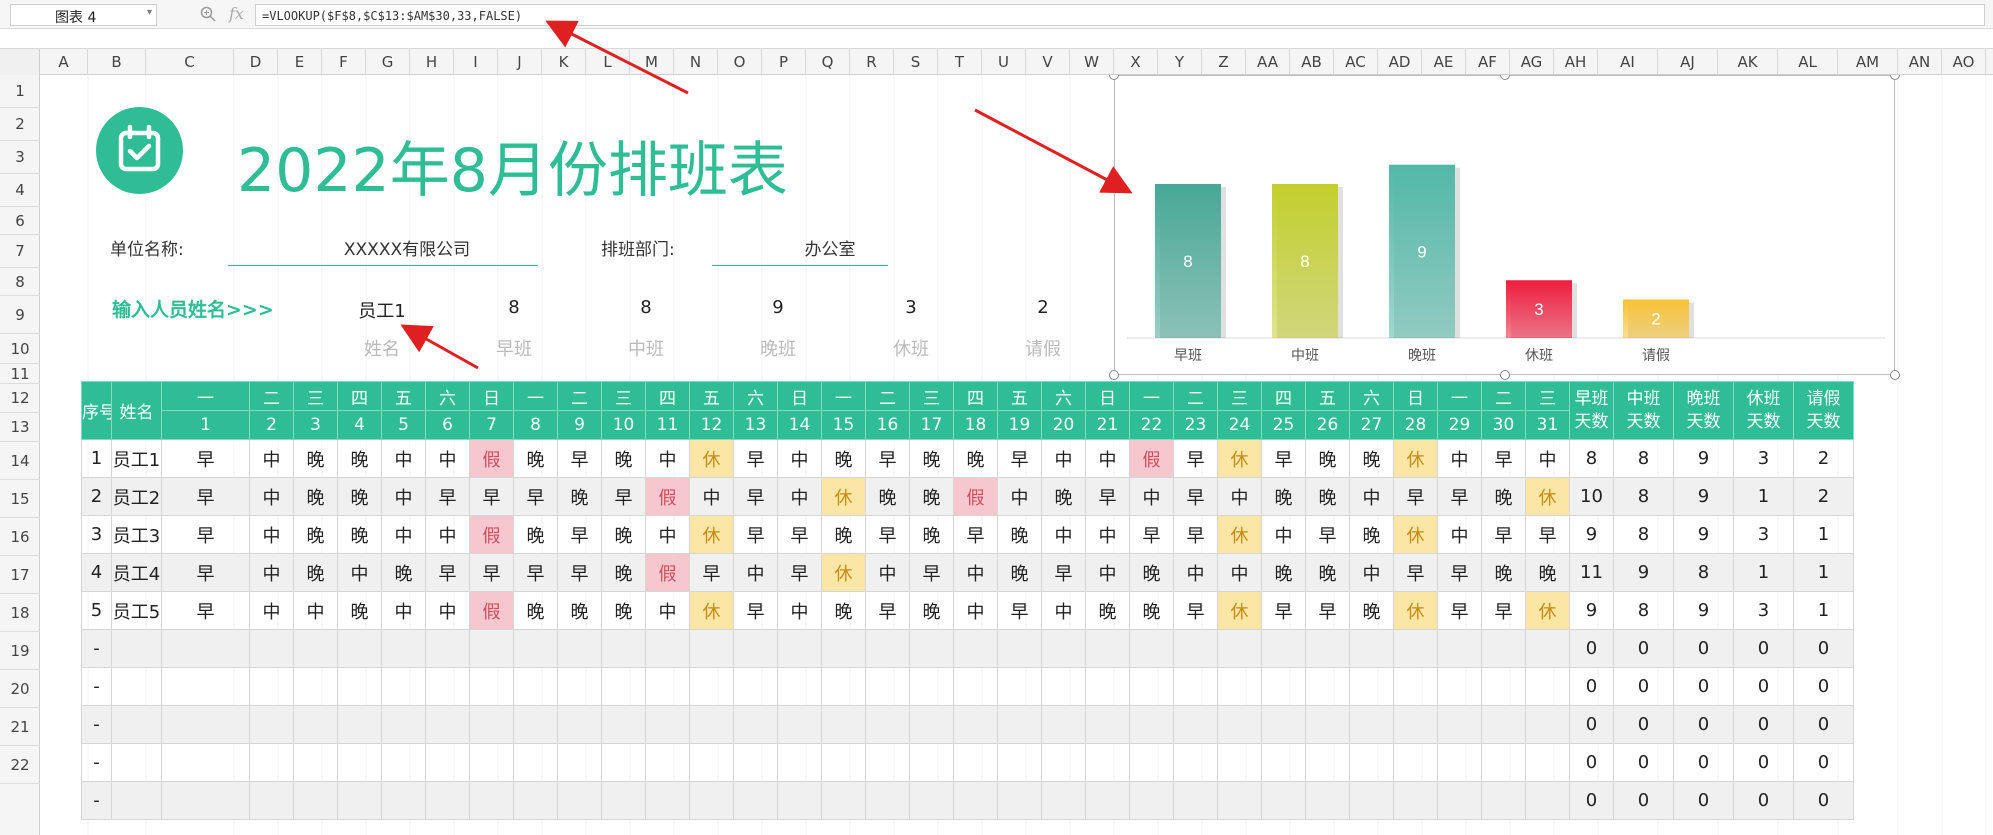 The height and width of the screenshot is (835, 1993). What do you see at coordinates (1823, 572) in the screenshot?
I see `total-cell: 1` at bounding box center [1823, 572].